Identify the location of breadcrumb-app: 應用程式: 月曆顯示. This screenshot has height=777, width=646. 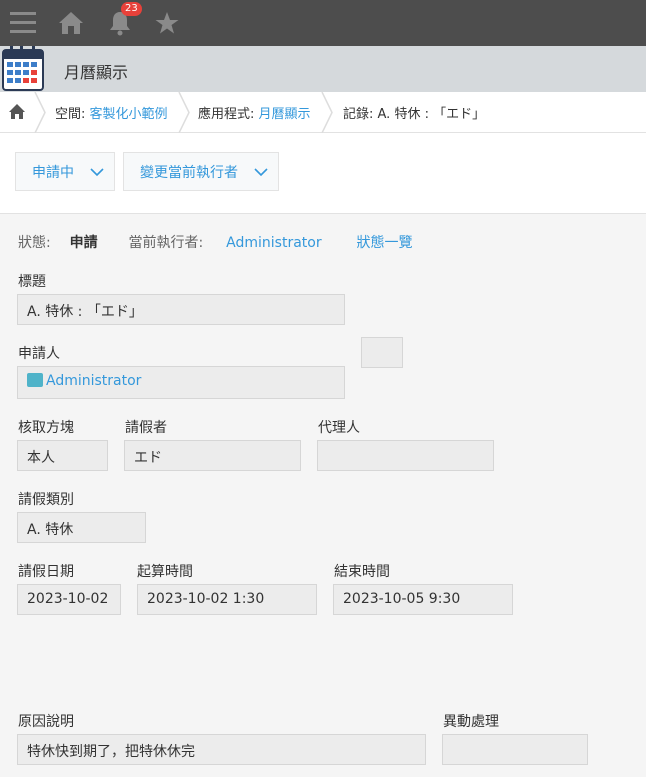
(254, 112).